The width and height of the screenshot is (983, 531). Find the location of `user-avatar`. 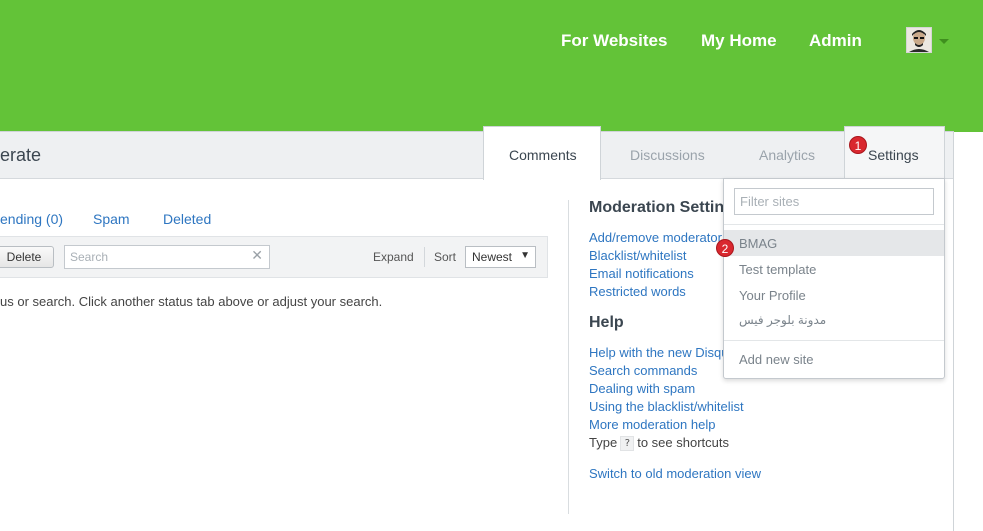

user-avatar is located at coordinates (919, 40).